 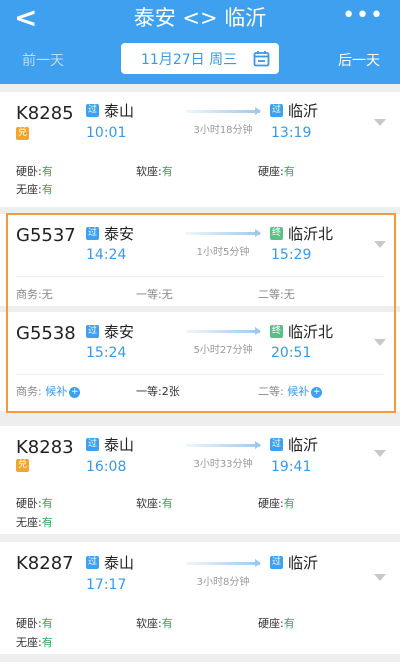 What do you see at coordinates (363, 16) in the screenshot?
I see `more-icon: •••` at bounding box center [363, 16].